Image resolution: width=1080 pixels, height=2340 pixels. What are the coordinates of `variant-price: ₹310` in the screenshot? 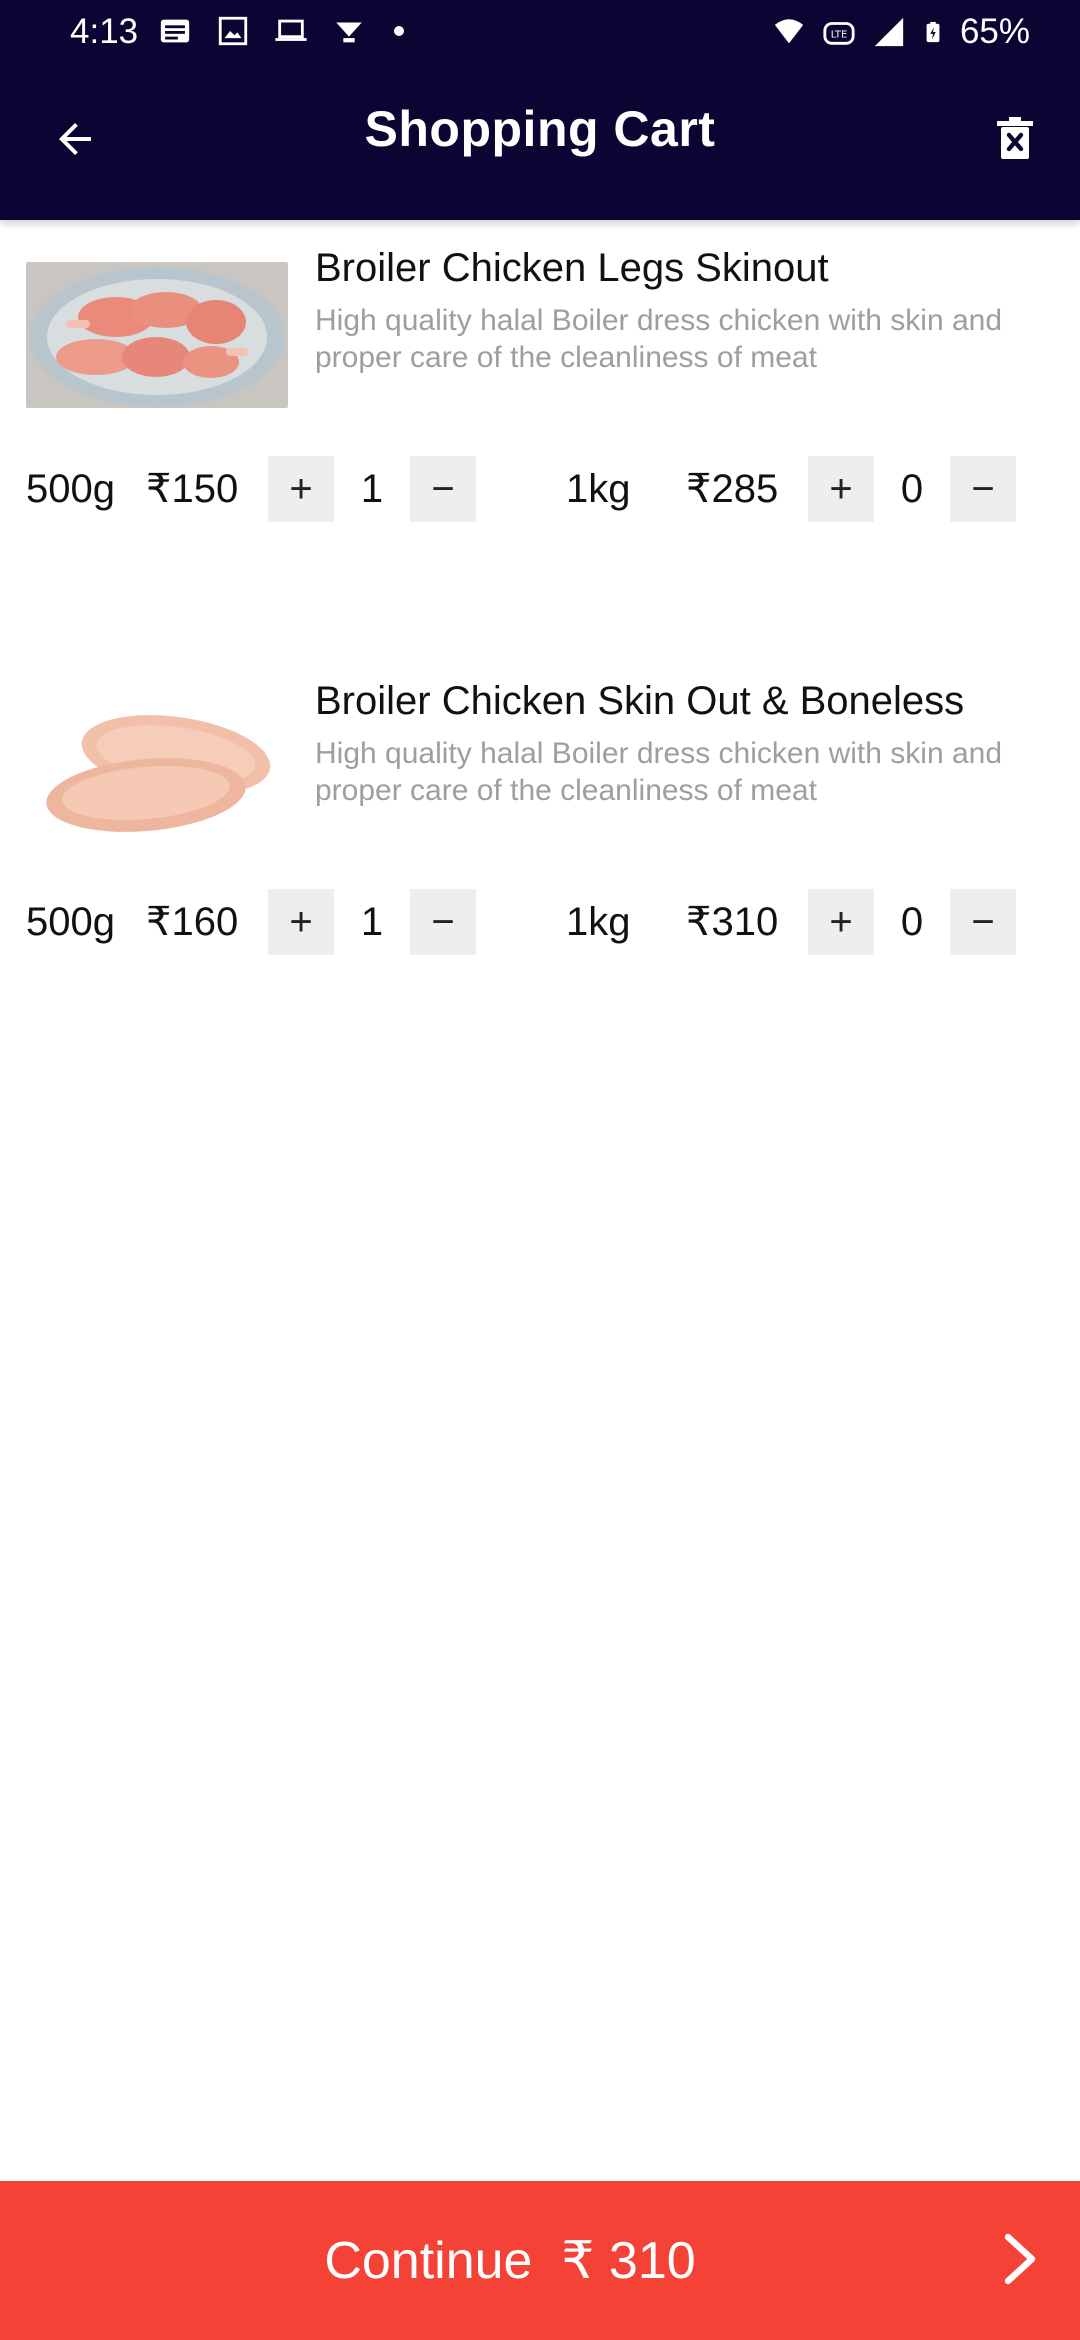 It's located at (732, 922).